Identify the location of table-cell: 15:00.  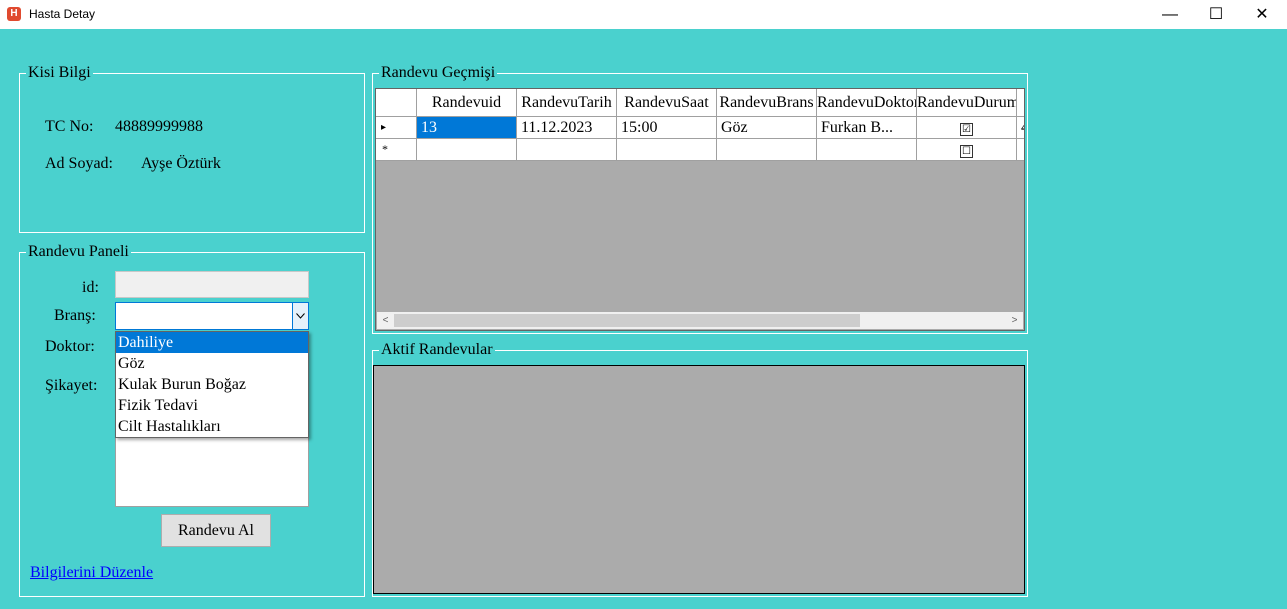
(667, 128).